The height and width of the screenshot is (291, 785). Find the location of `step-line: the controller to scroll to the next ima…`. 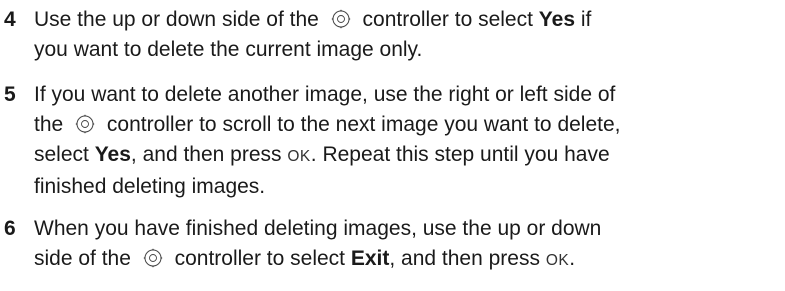

step-line: the controller to scroll to the next ima… is located at coordinates (408, 125).